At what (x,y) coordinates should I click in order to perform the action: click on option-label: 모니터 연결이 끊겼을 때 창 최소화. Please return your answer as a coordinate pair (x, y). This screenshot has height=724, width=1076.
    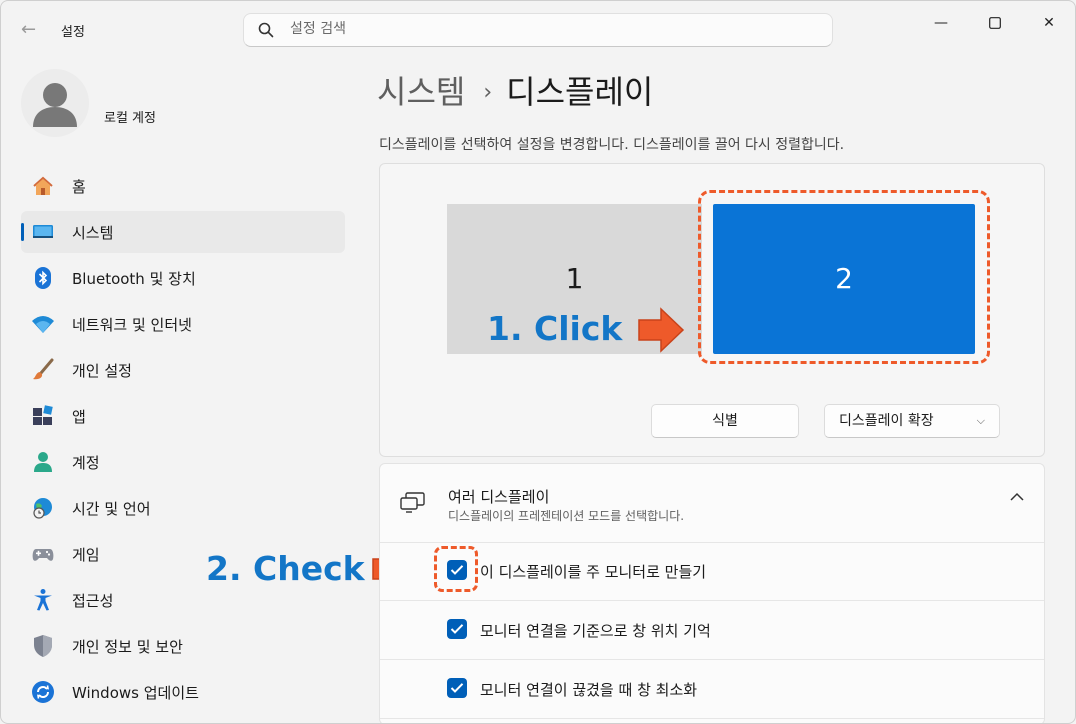
    Looking at the image, I should click on (589, 690).